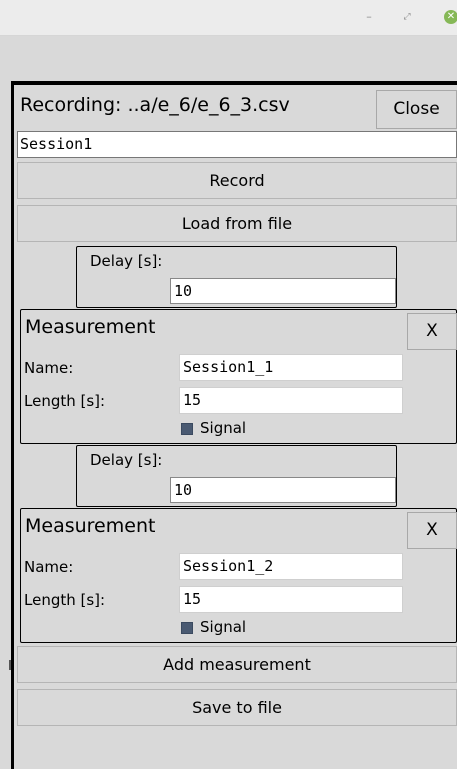  Describe the element at coordinates (155, 105) in the screenshot. I see `recording-file-label: Recording: ..a/e_6/e_6_3.csv` at that location.